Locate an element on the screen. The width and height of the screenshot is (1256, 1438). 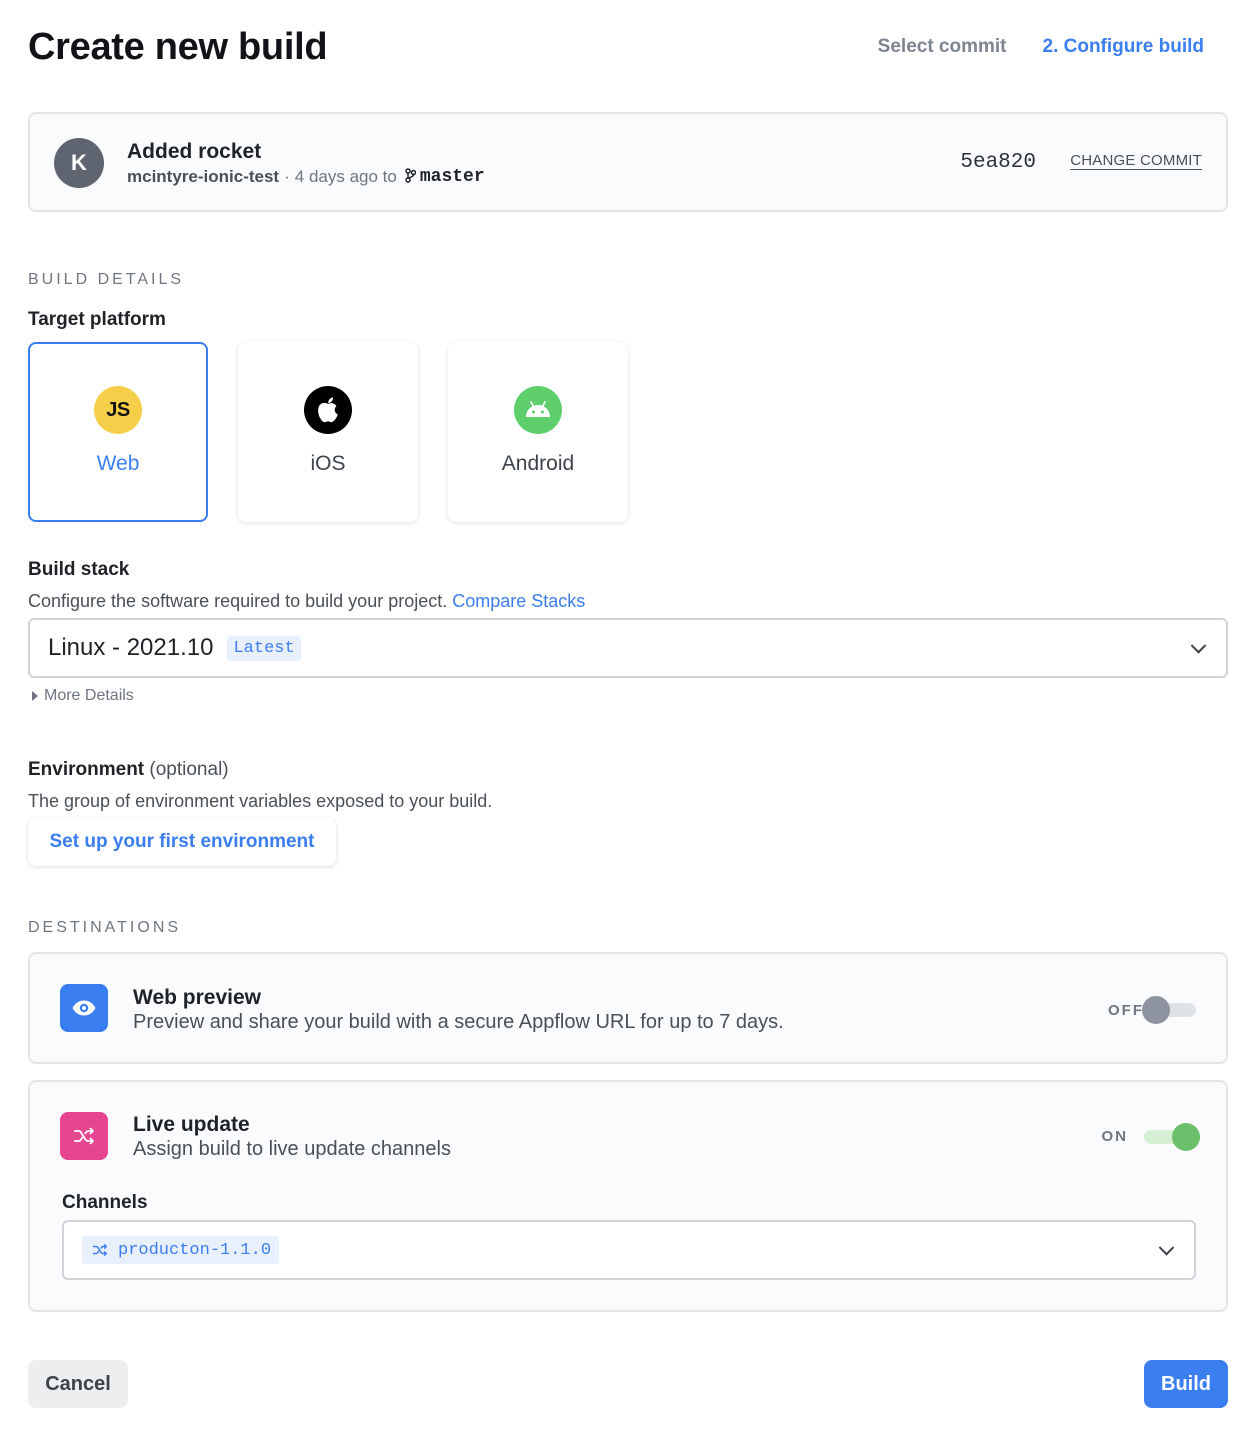
wizard-steps: Select commit 2. Configure build is located at coordinates (1041, 47).